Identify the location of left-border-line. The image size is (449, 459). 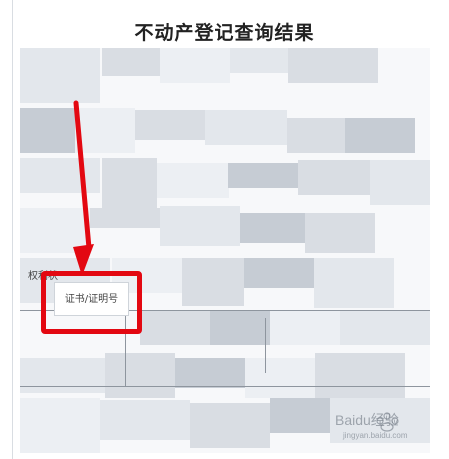
(12, 229).